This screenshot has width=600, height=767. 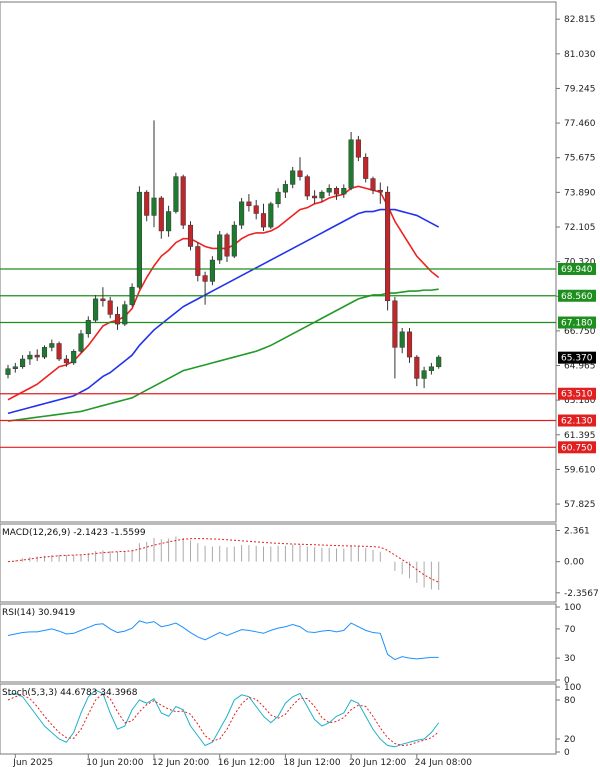 I want to click on rsi-label: RSI(14) 30.9419, so click(x=38, y=613).